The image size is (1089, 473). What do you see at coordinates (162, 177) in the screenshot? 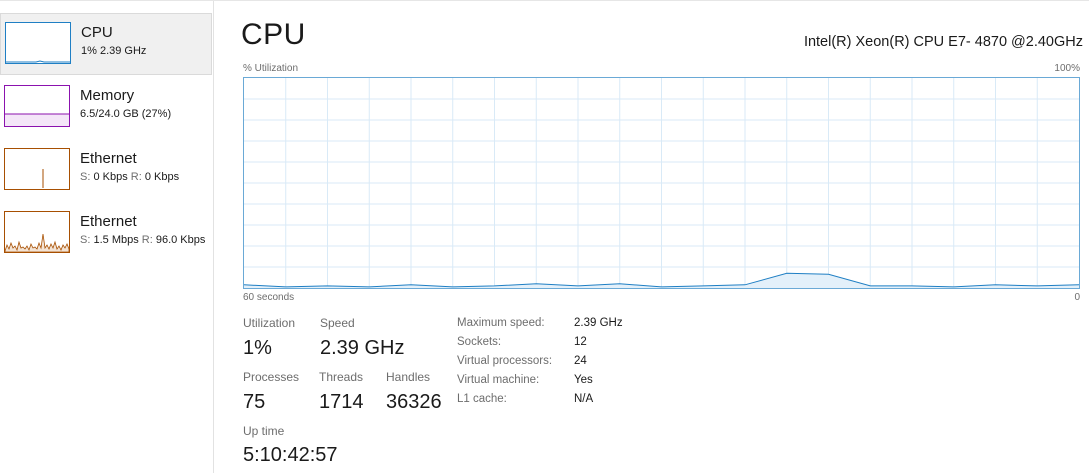
I see `receive-value: 0 Kbps` at bounding box center [162, 177].